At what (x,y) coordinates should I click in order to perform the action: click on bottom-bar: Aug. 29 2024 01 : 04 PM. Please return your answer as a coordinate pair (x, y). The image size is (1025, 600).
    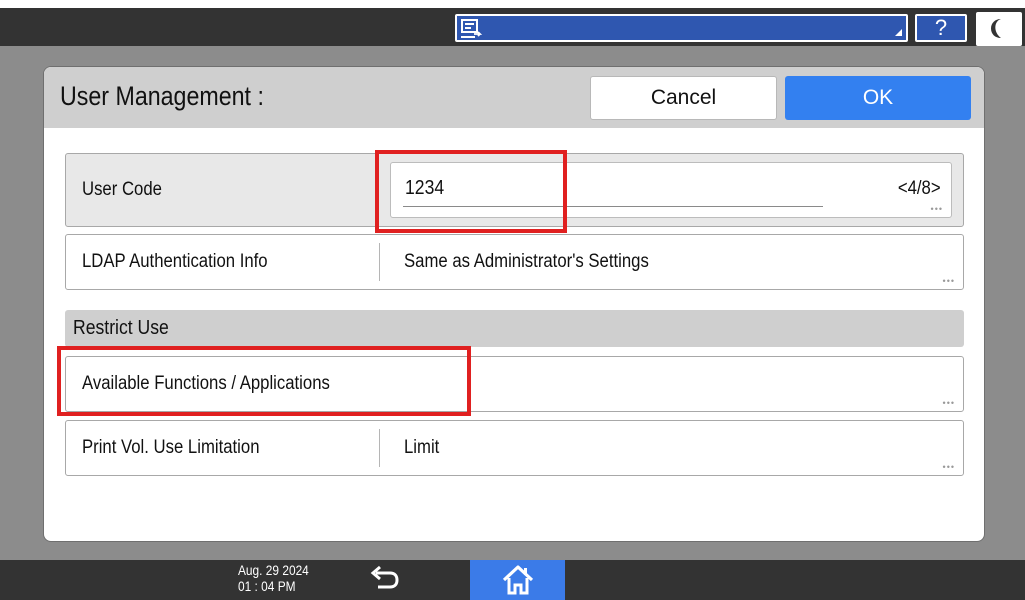
    Looking at the image, I should click on (512, 580).